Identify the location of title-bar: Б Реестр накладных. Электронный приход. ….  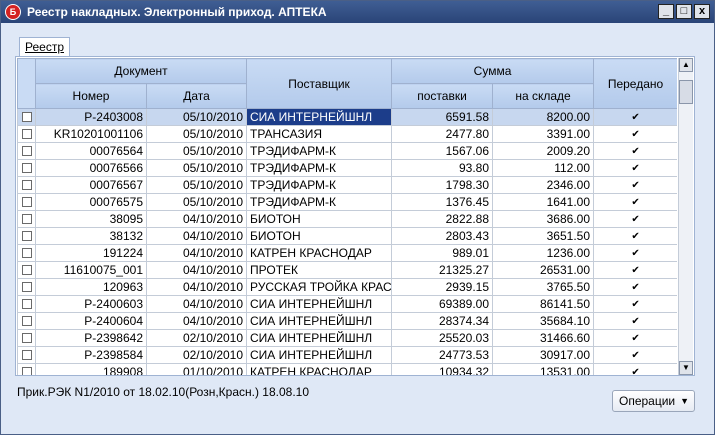
(357, 12).